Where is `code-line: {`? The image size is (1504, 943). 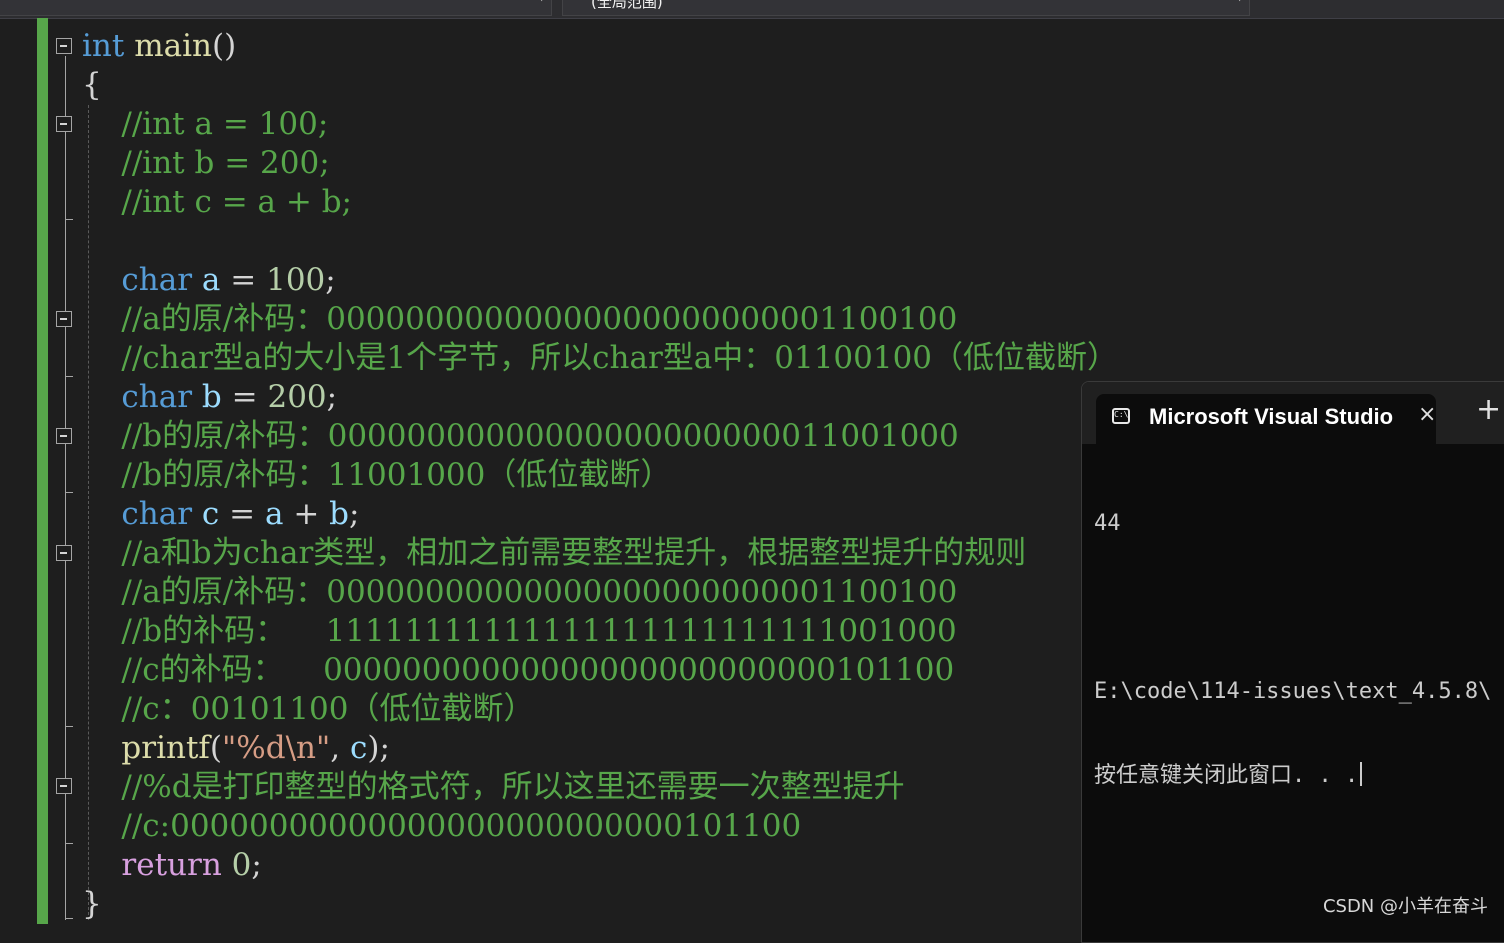 code-line: { is located at coordinates (92, 85).